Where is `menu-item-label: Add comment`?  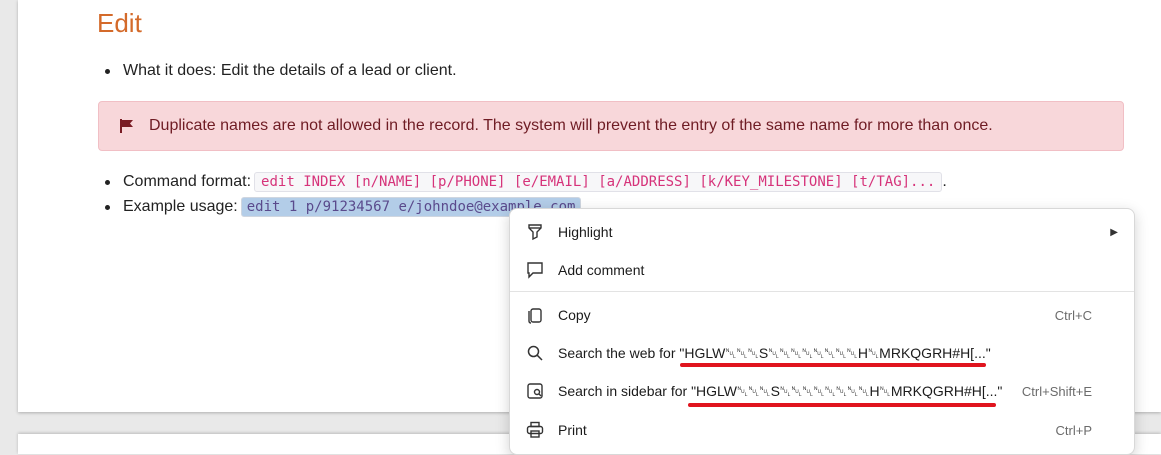
menu-item-label: Add comment is located at coordinates (601, 270).